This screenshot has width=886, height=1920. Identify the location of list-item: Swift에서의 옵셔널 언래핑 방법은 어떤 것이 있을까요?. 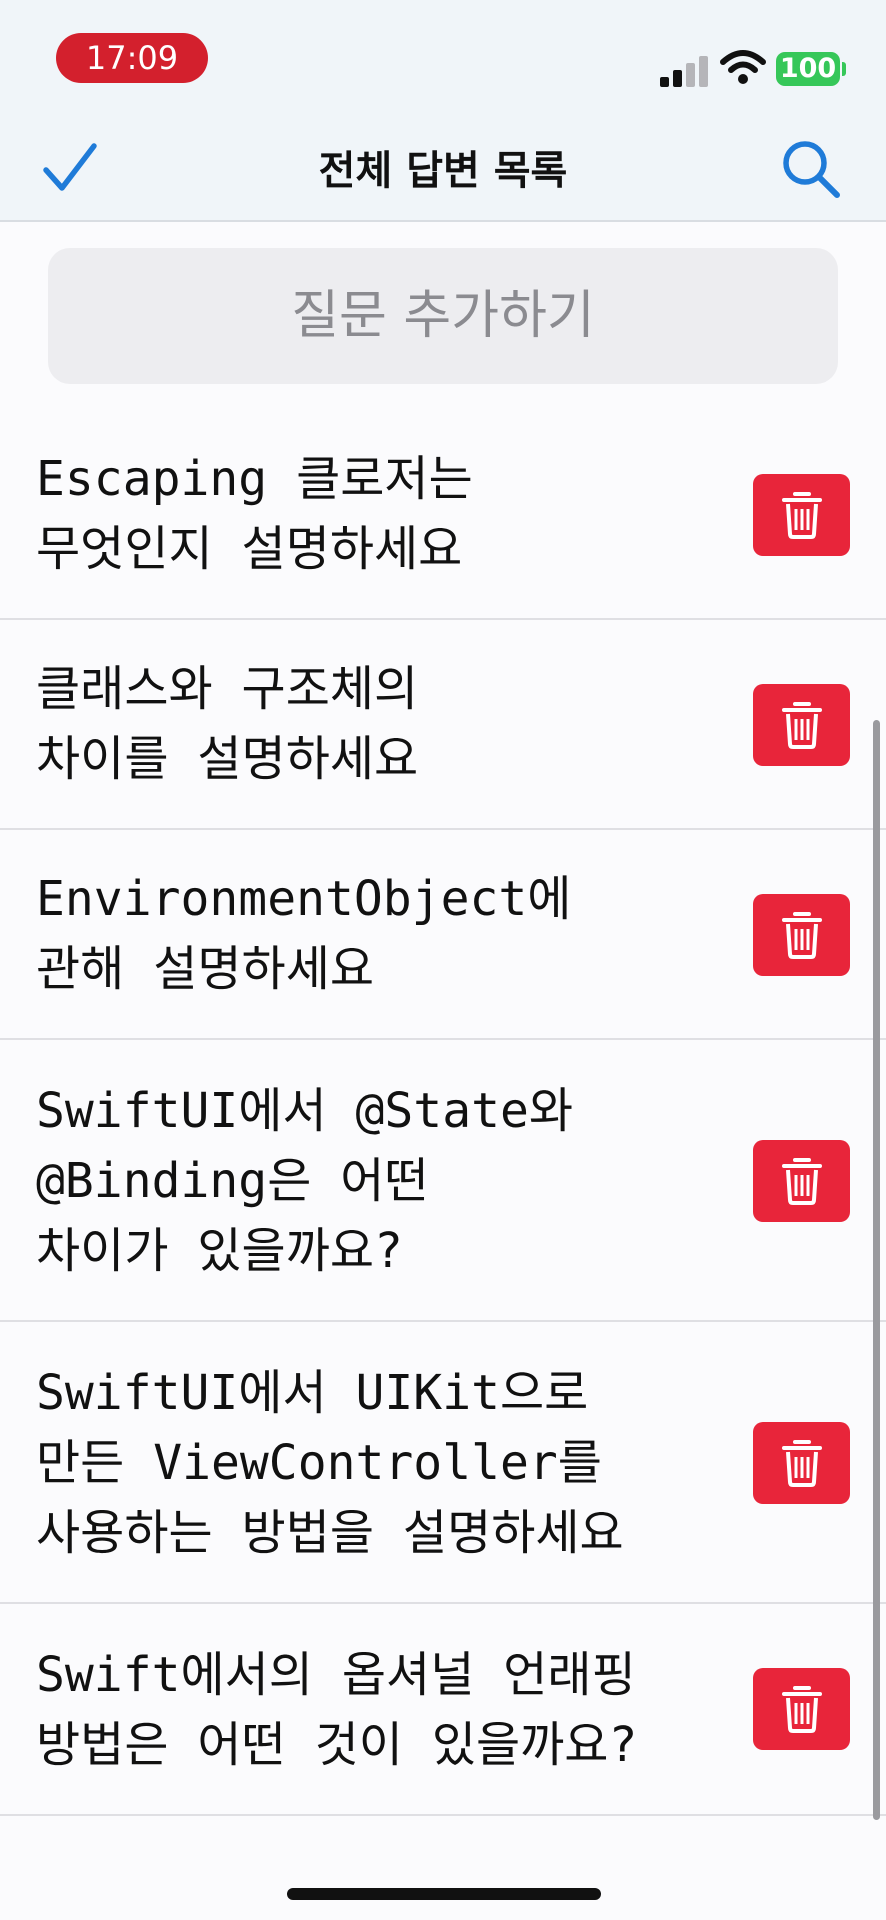
(443, 1710).